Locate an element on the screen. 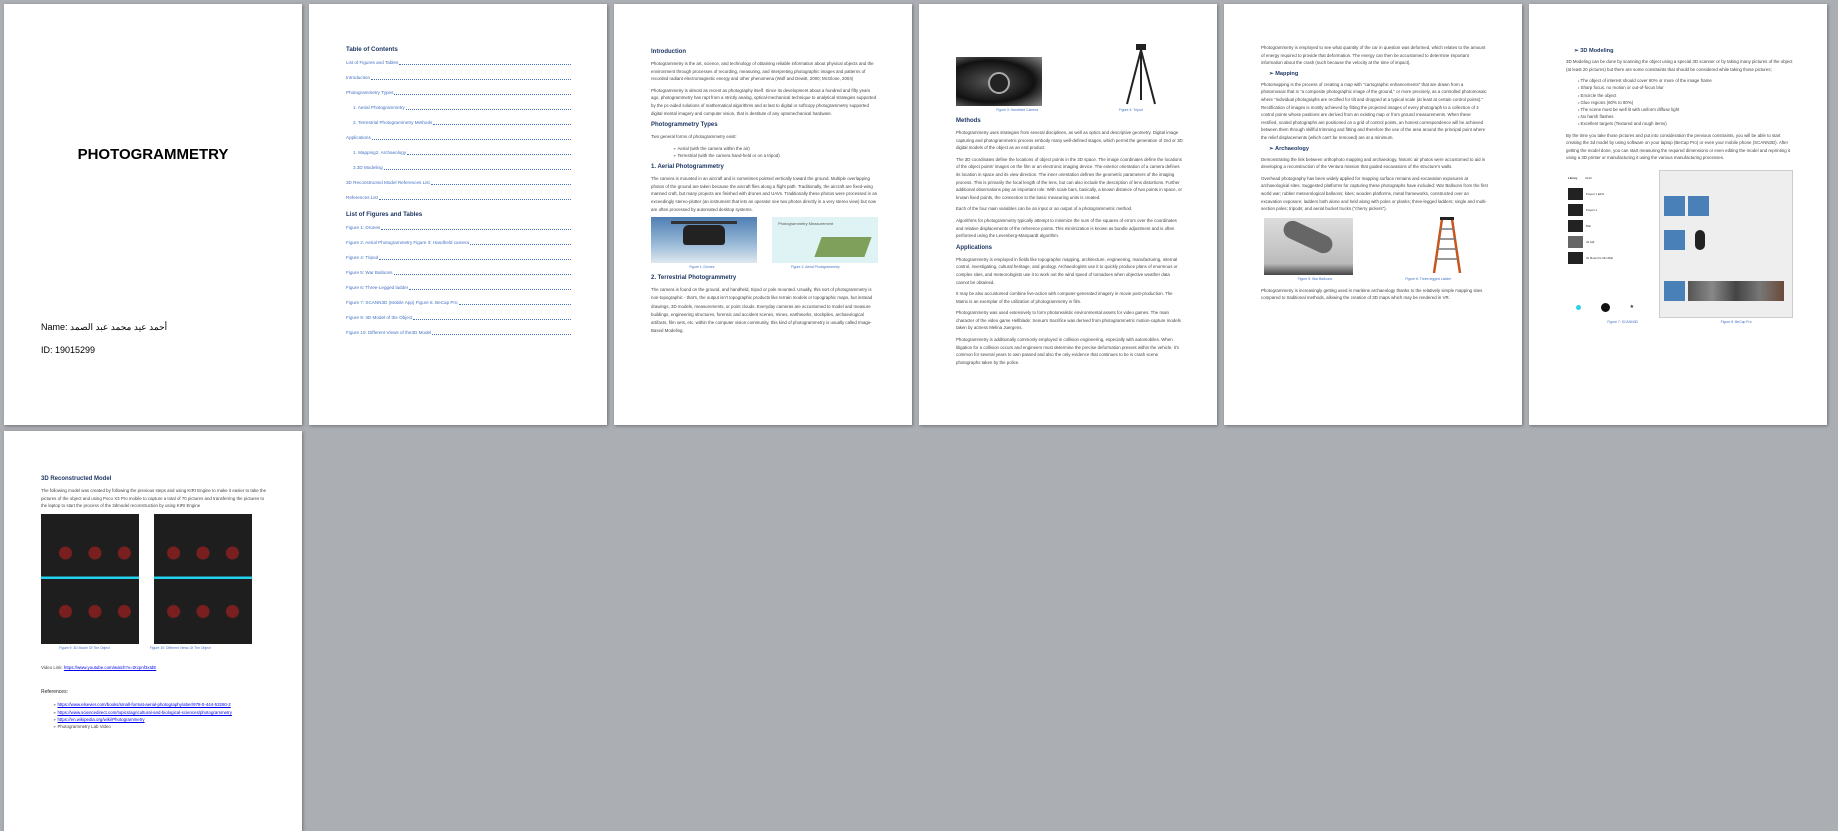  becap-screenshot is located at coordinates (1726, 243).